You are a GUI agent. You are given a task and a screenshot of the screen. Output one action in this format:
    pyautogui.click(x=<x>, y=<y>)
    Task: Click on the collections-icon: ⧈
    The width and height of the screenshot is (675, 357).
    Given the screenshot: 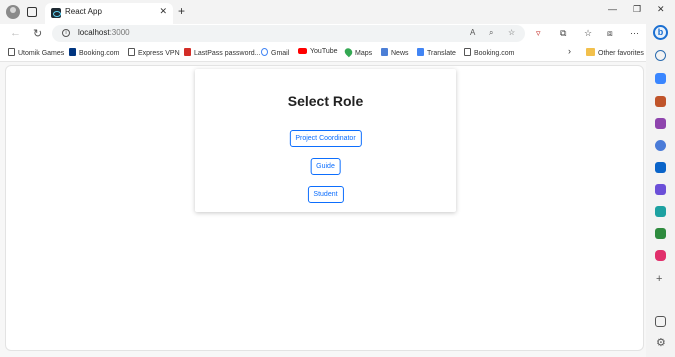 What is the action you would take?
    pyautogui.click(x=610, y=33)
    